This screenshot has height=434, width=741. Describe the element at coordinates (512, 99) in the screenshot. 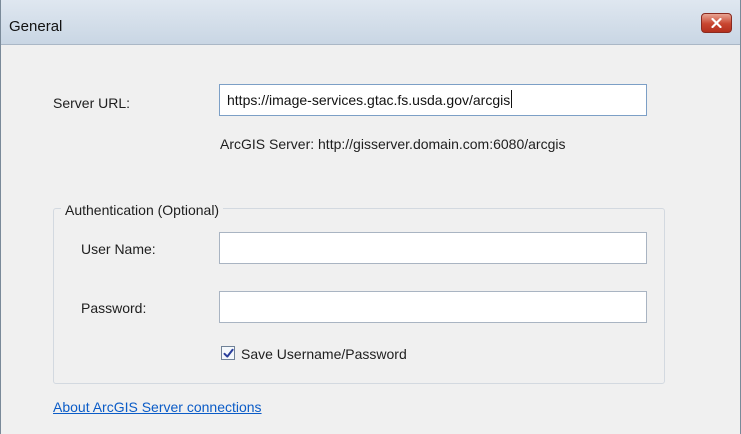

I see `text-caret` at that location.